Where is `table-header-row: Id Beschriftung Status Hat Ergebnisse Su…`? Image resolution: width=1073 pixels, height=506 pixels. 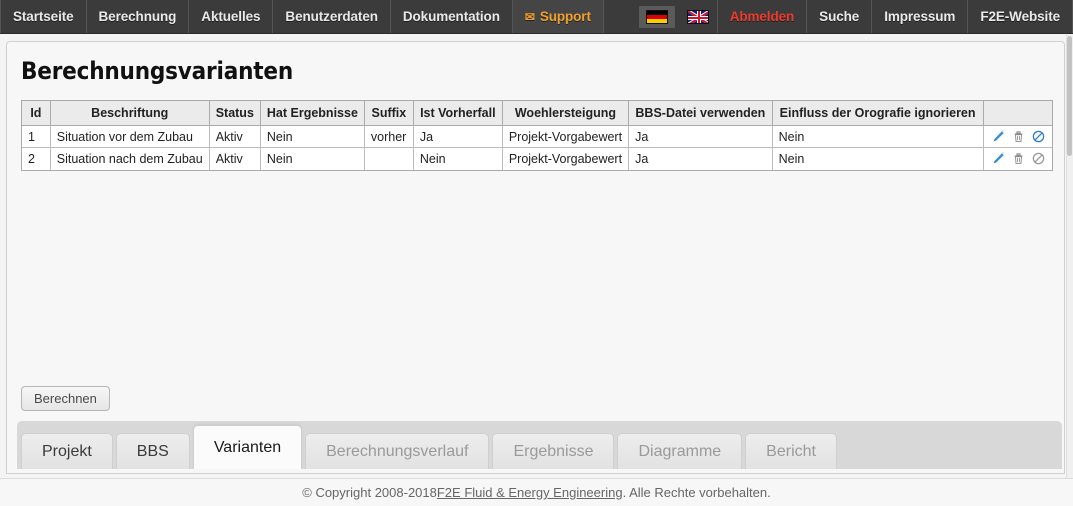
table-header-row: Id Beschriftung Status Hat Ergebnisse Su… is located at coordinates (537, 113).